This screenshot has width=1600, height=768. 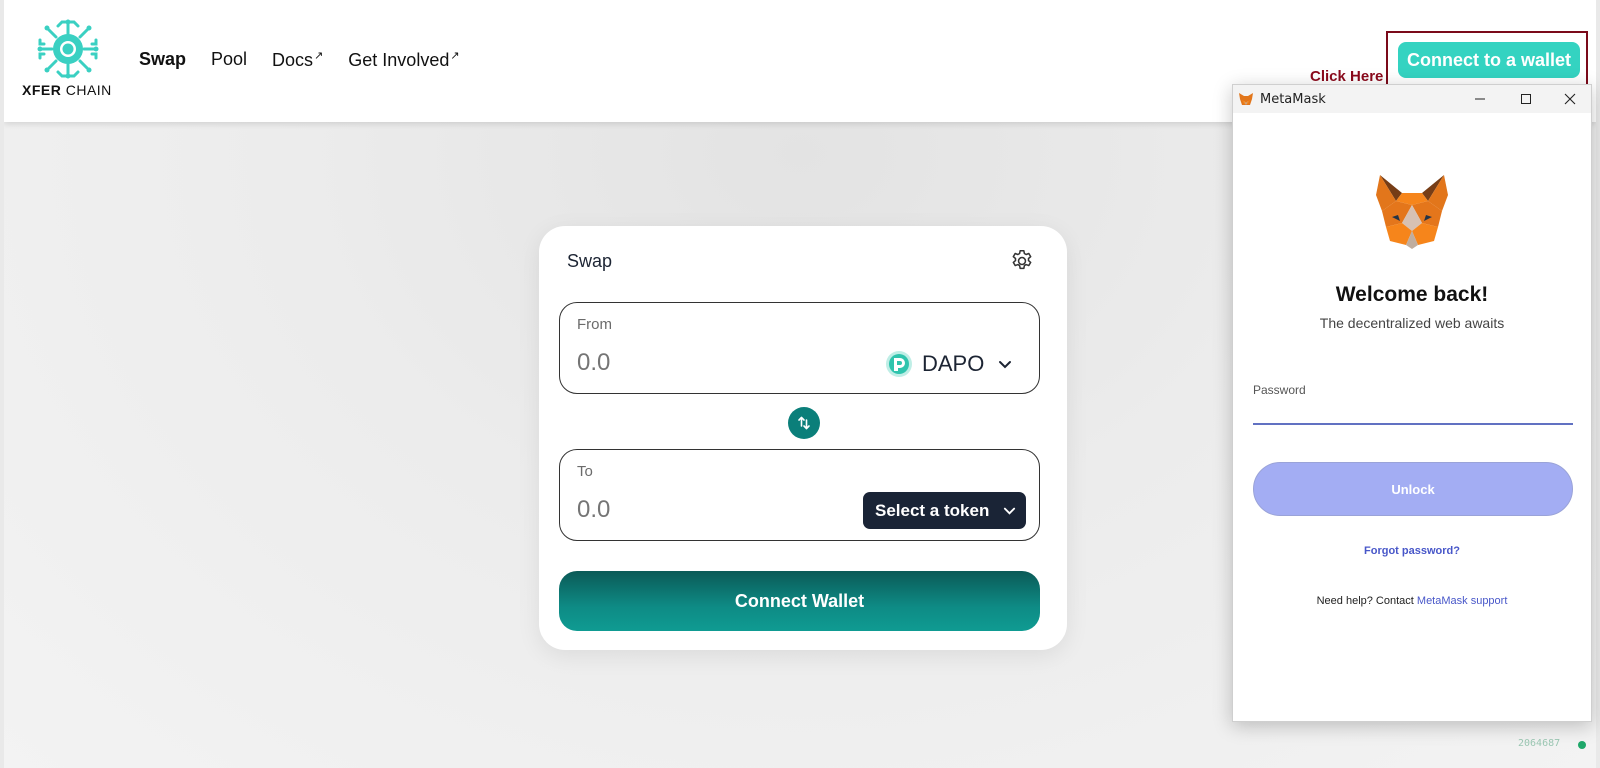 I want to click on unlock-button: Unlock, so click(x=1413, y=489).